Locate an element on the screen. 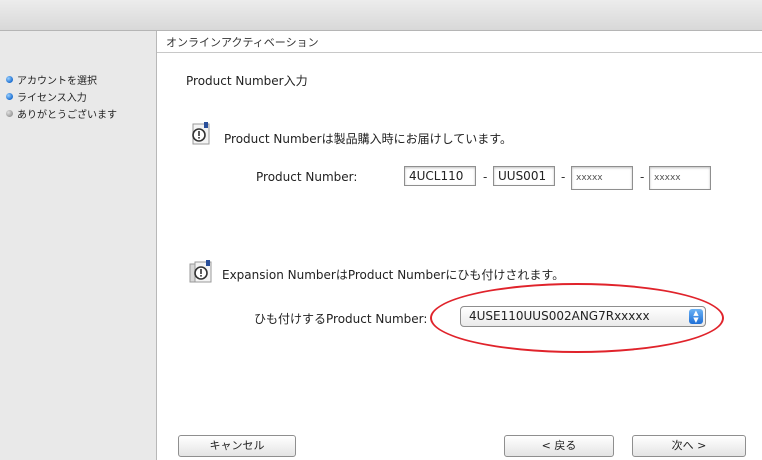  step-label: アカウントを選択 is located at coordinates (57, 81).